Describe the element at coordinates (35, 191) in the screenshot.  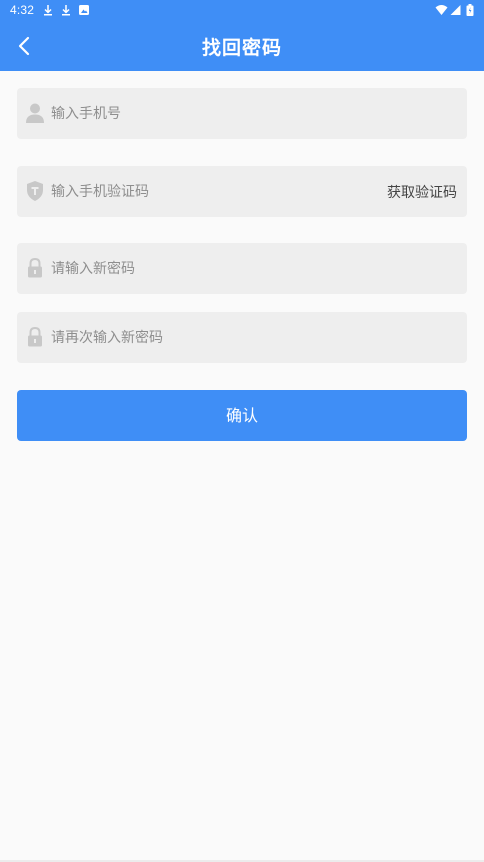
I see `shield-icon` at that location.